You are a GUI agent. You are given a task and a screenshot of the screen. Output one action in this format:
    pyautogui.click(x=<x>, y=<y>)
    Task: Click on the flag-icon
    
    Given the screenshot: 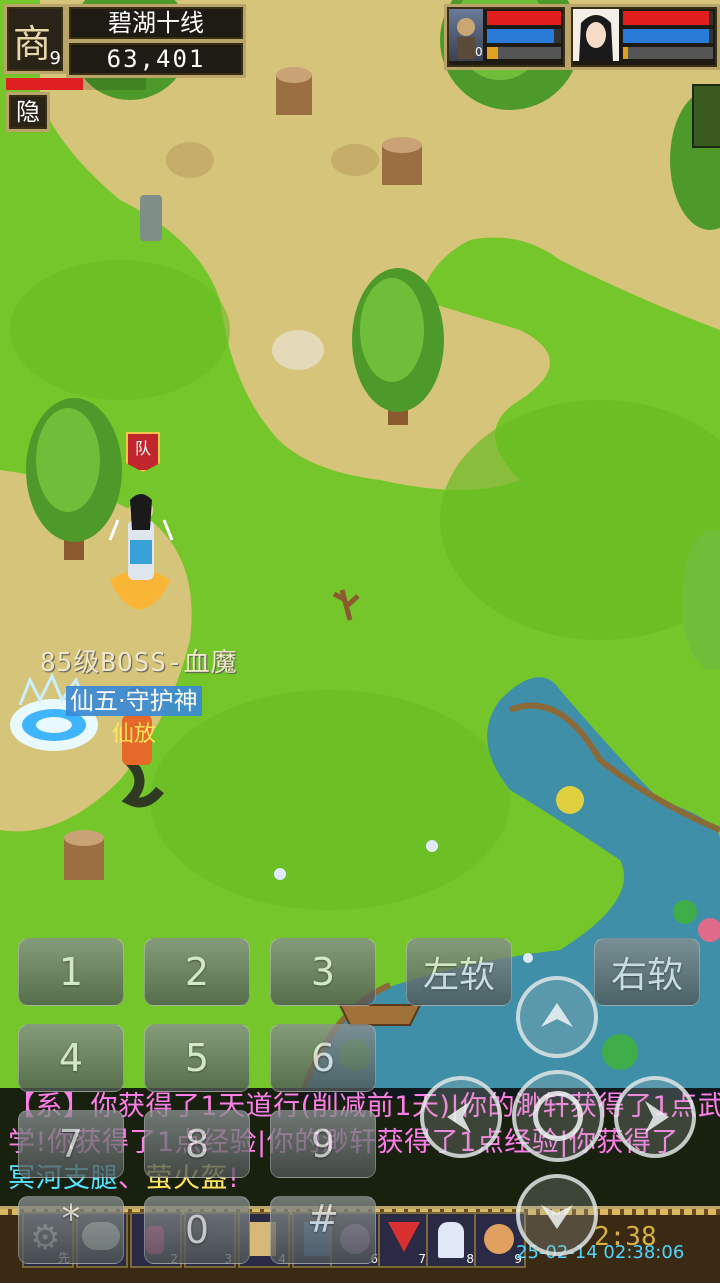 What is the action you would take?
    pyautogui.click(x=404, y=1237)
    